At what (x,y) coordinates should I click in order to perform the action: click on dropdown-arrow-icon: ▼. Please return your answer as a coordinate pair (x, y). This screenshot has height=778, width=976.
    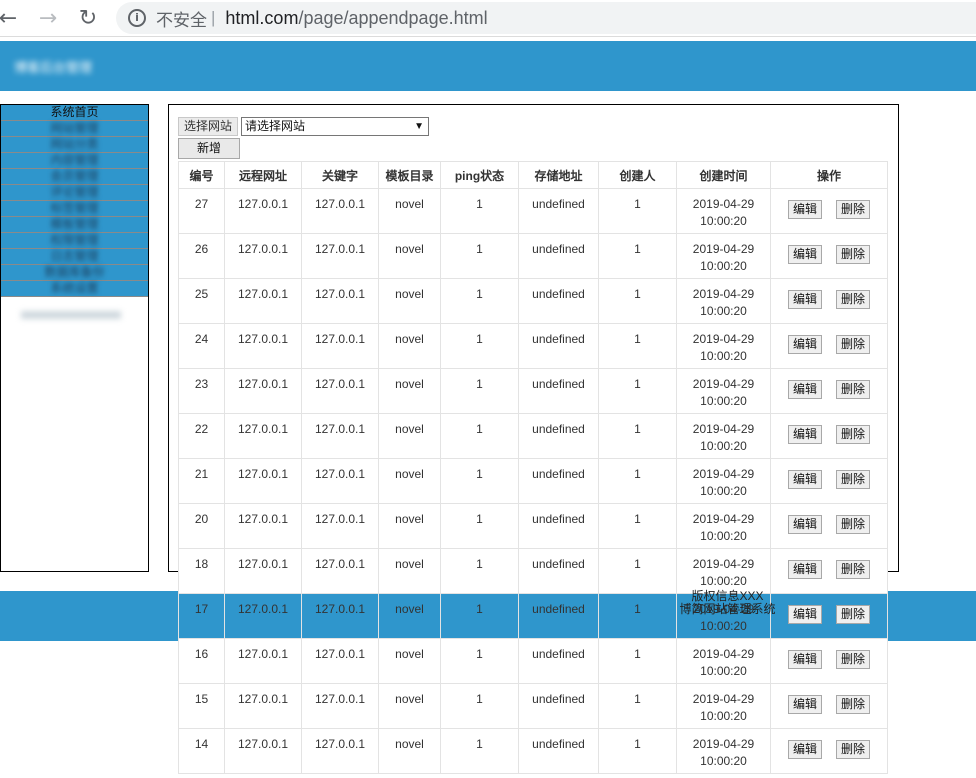
    Looking at the image, I should click on (419, 126).